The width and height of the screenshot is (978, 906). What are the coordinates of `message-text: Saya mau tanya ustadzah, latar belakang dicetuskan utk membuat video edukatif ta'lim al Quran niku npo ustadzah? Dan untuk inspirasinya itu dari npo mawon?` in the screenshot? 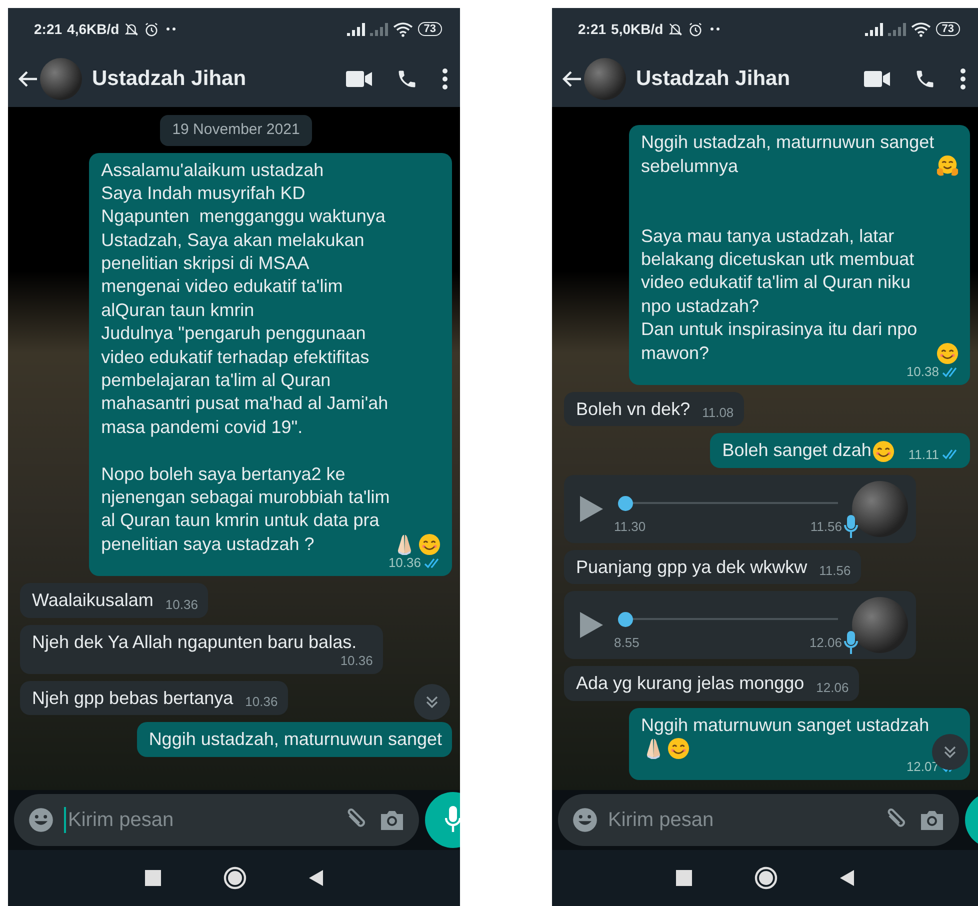 It's located at (779, 294).